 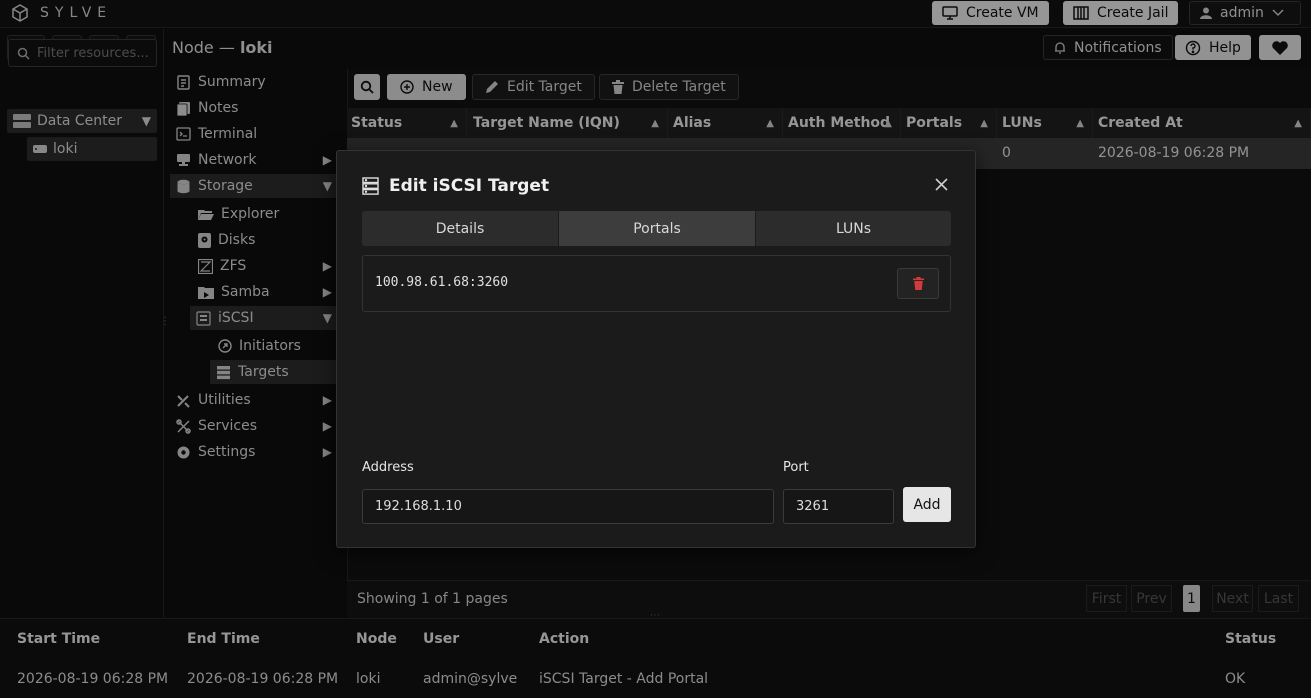 I want to click on modal-close-button, so click(x=941, y=184).